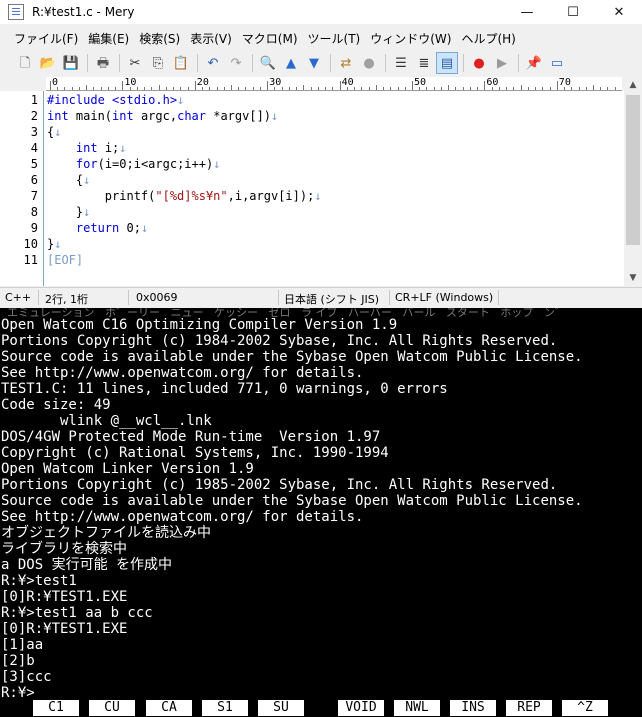 The image size is (642, 717). I want to click on console-line: [0]R:¥TEST1.EXE, so click(64, 597).